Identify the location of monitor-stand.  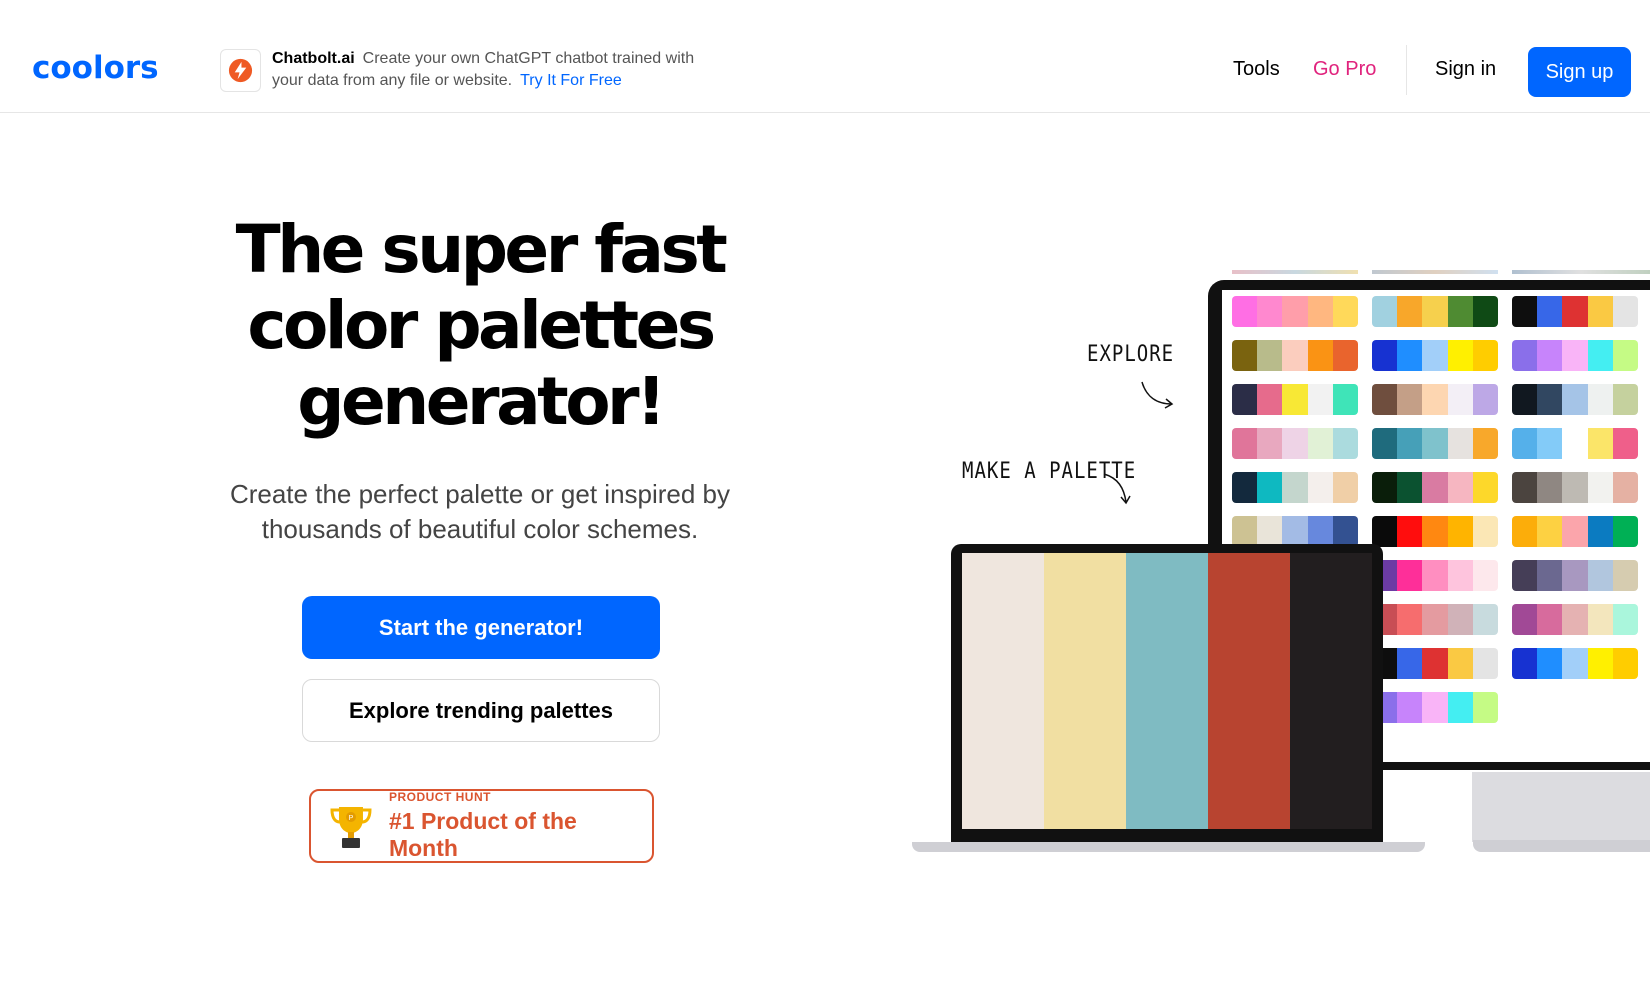
(1561, 807).